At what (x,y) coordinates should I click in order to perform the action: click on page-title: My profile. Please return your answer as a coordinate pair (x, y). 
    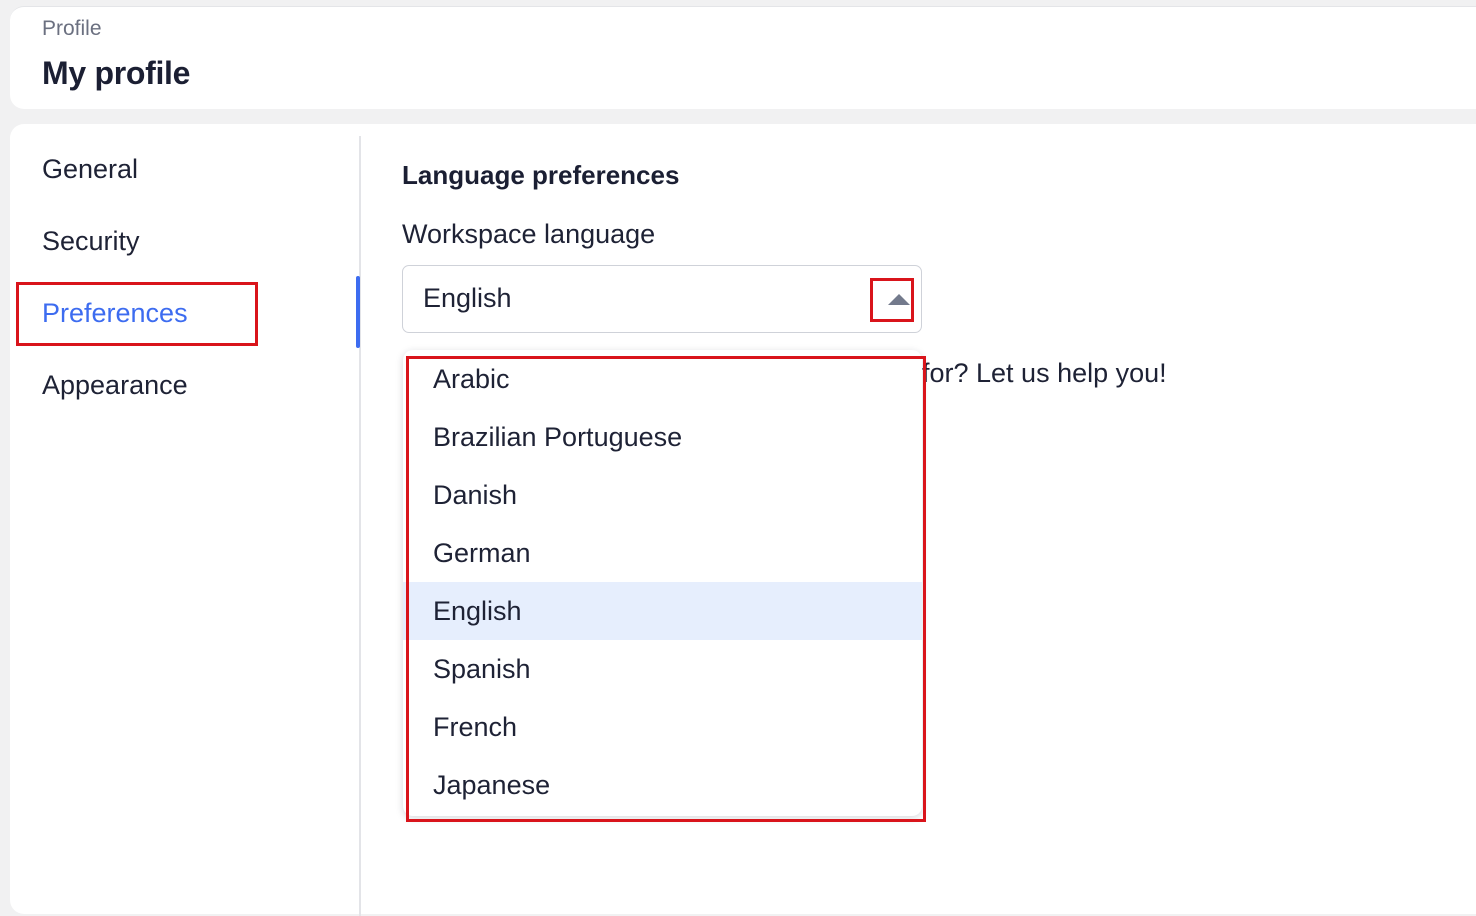
    Looking at the image, I should click on (116, 73).